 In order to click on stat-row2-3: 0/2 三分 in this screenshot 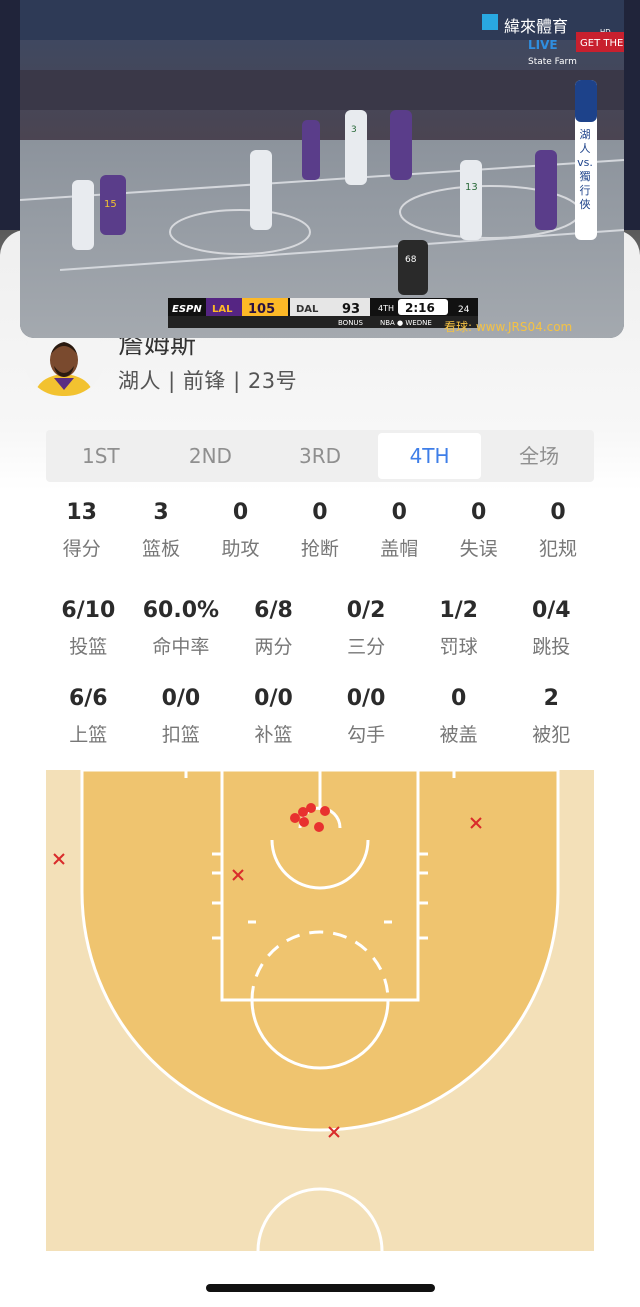, I will do `click(366, 627)`.